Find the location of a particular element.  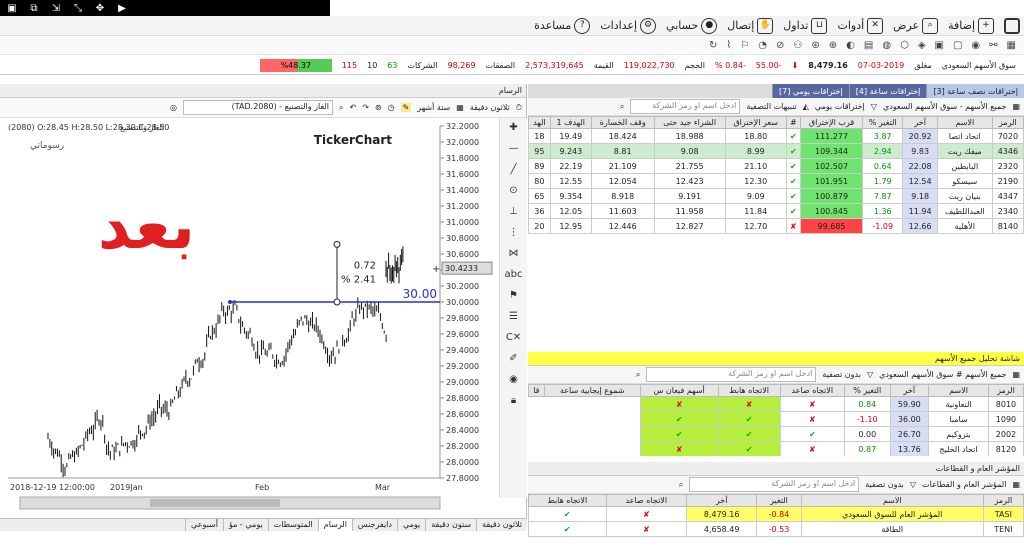

menu-tools: أدوات ✕ is located at coordinates (860, 25).